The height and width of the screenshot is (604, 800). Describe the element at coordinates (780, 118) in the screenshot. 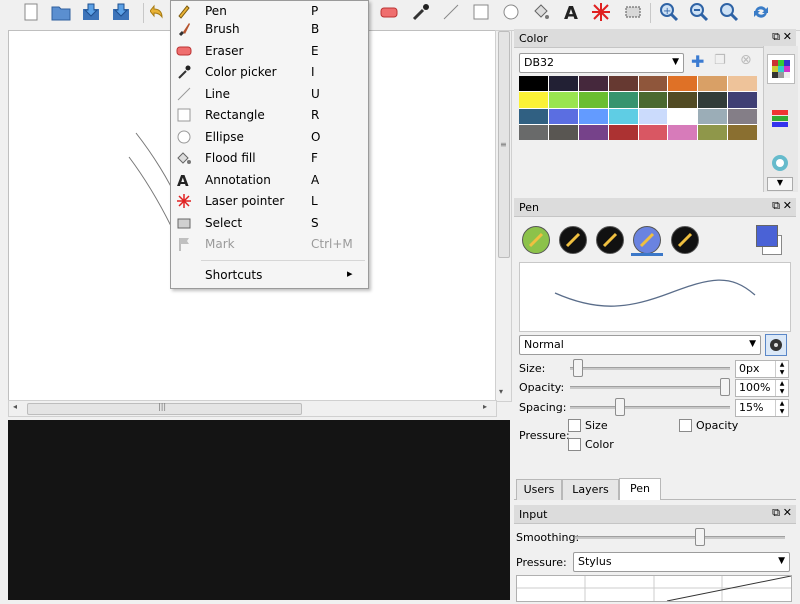

I see `sliders-tab-icon` at that location.